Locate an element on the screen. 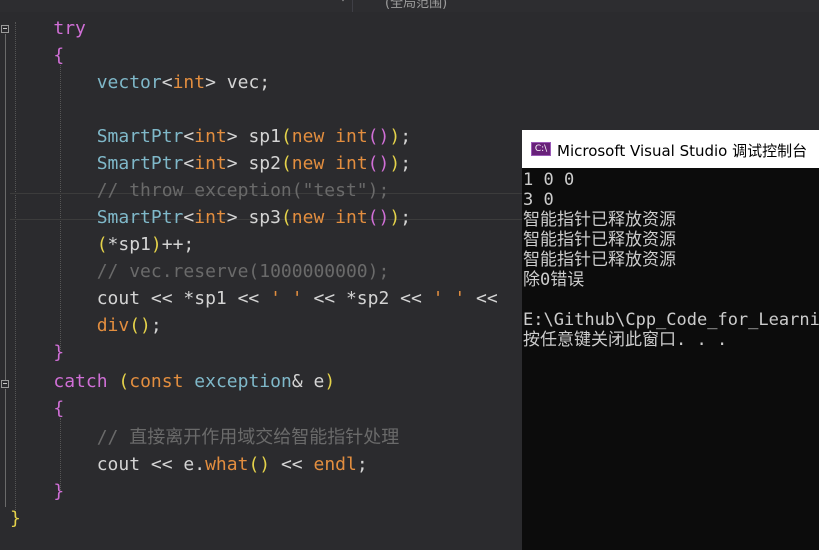 Image resolution: width=819 pixels, height=550 pixels. comment: // vec.reserve(1000000000); is located at coordinates (243, 271).